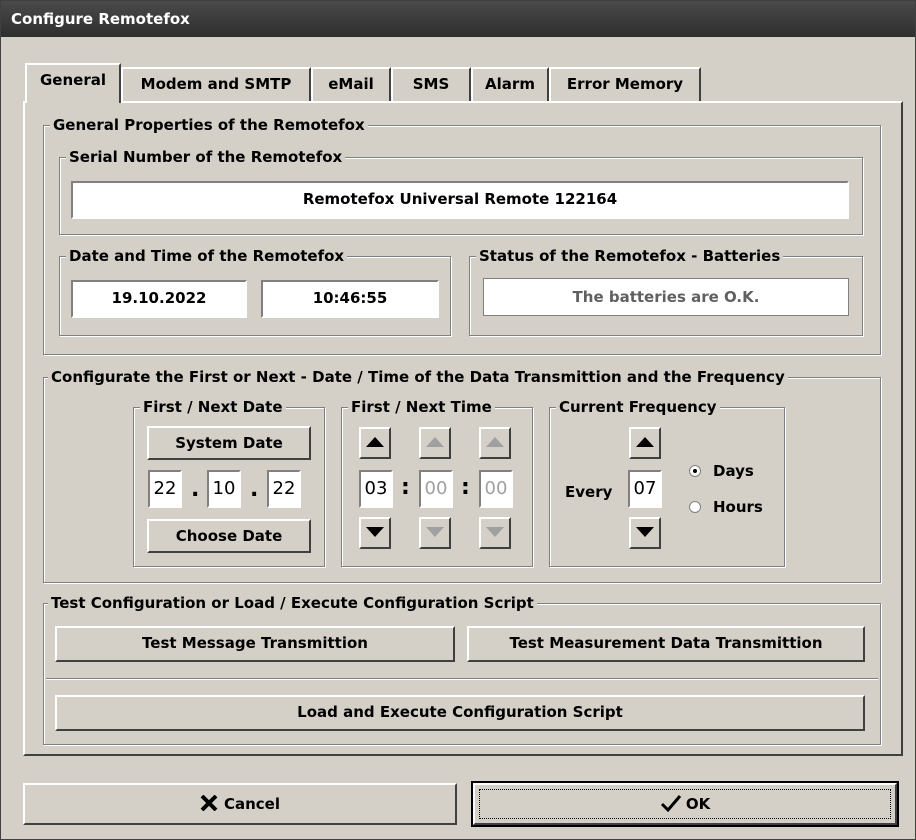  I want to click on tab-sms: SMS, so click(431, 84).